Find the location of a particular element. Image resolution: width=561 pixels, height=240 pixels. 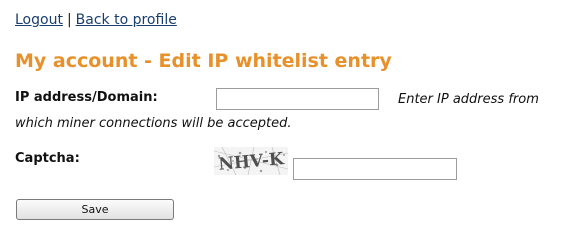

ip-hint-line-1: Enter IP address from is located at coordinates (468, 99).